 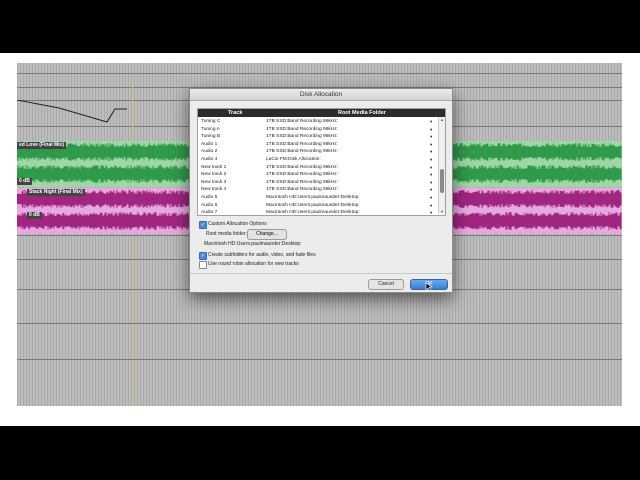 I want to click on column-header-folder: Root Media Folder, so click(x=362, y=113).